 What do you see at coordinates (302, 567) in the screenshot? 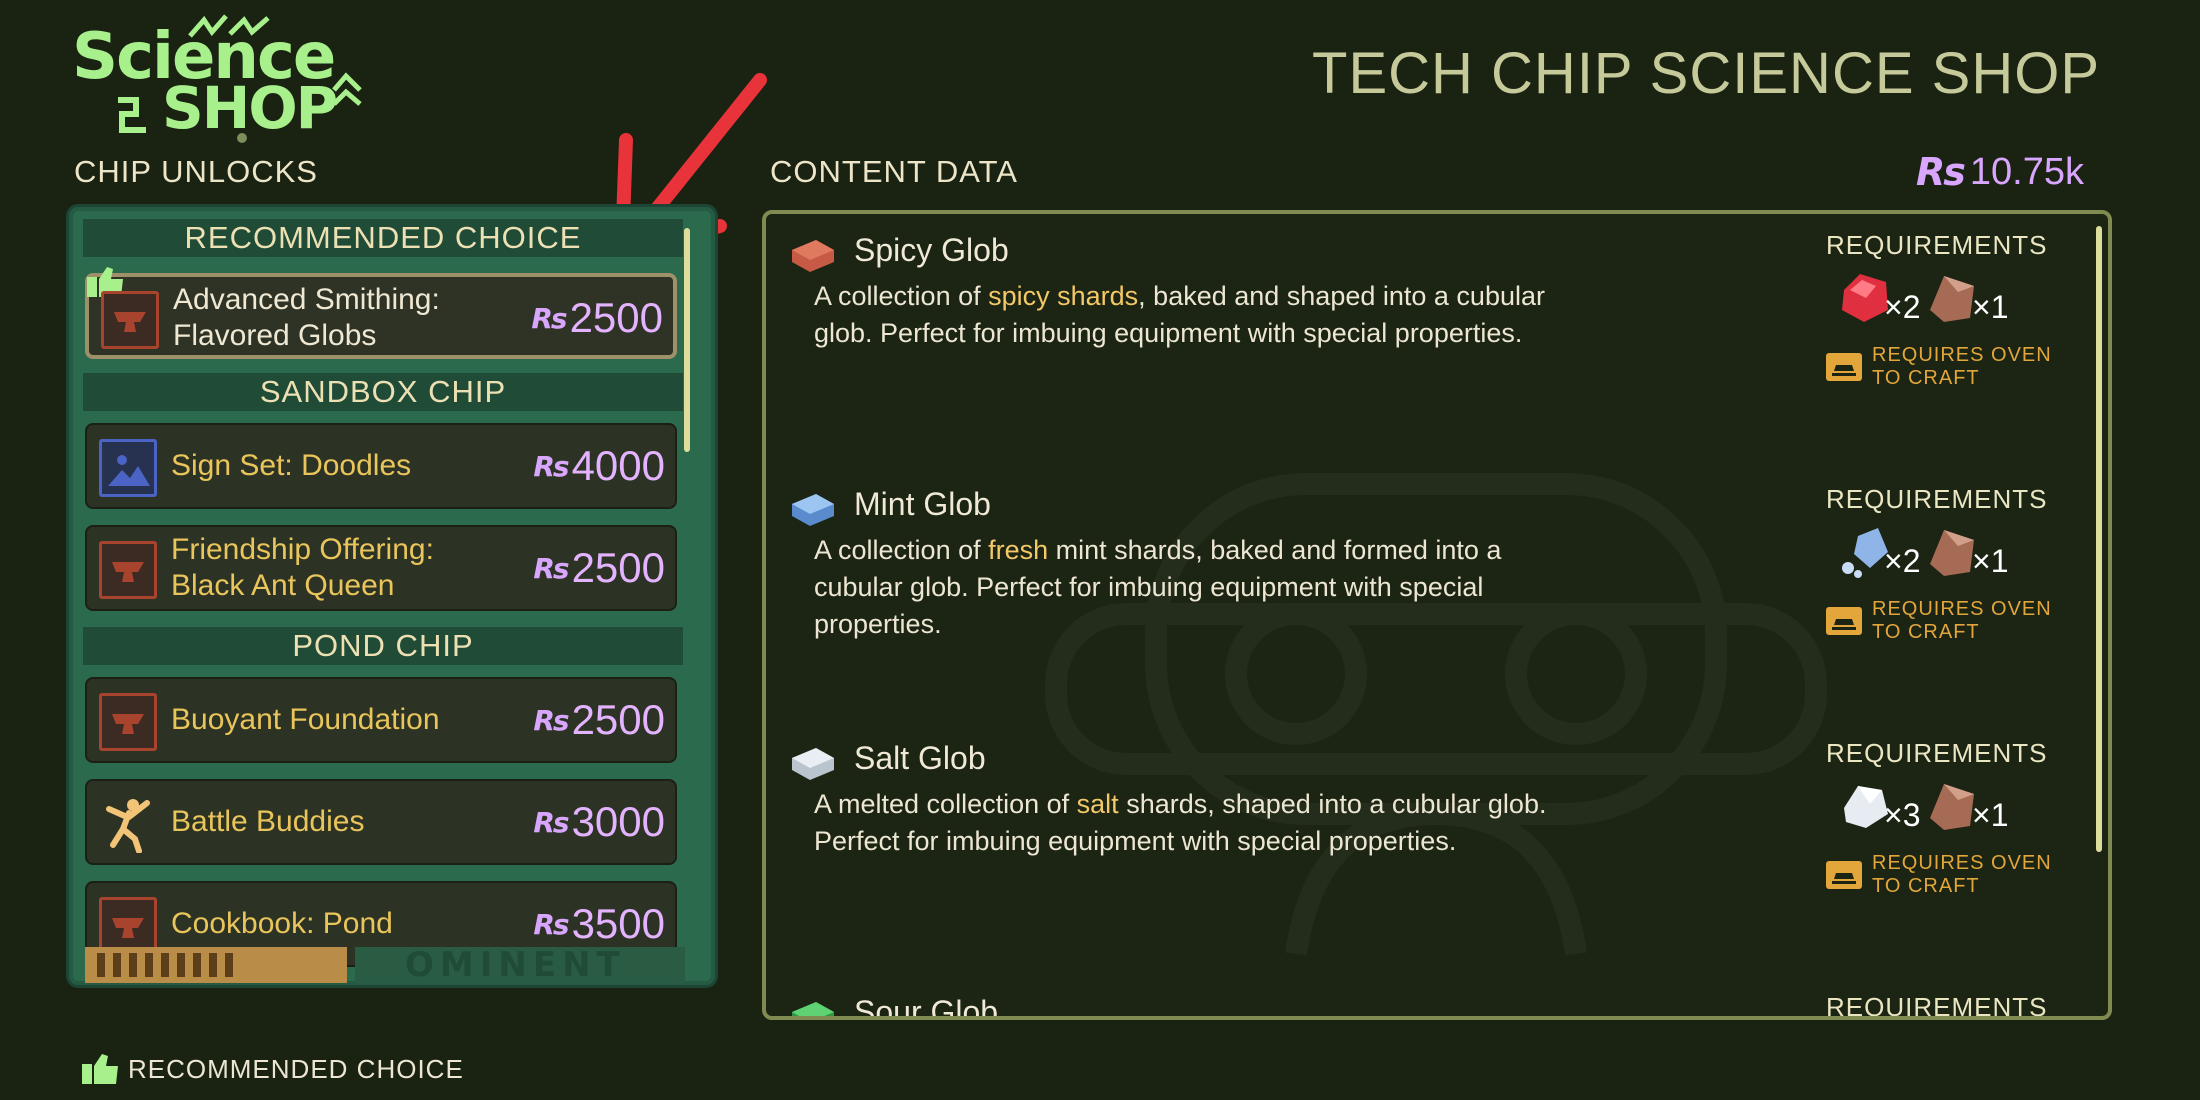
I see `chip-item-label: Friendship Offering: Black Ant Queen` at bounding box center [302, 567].